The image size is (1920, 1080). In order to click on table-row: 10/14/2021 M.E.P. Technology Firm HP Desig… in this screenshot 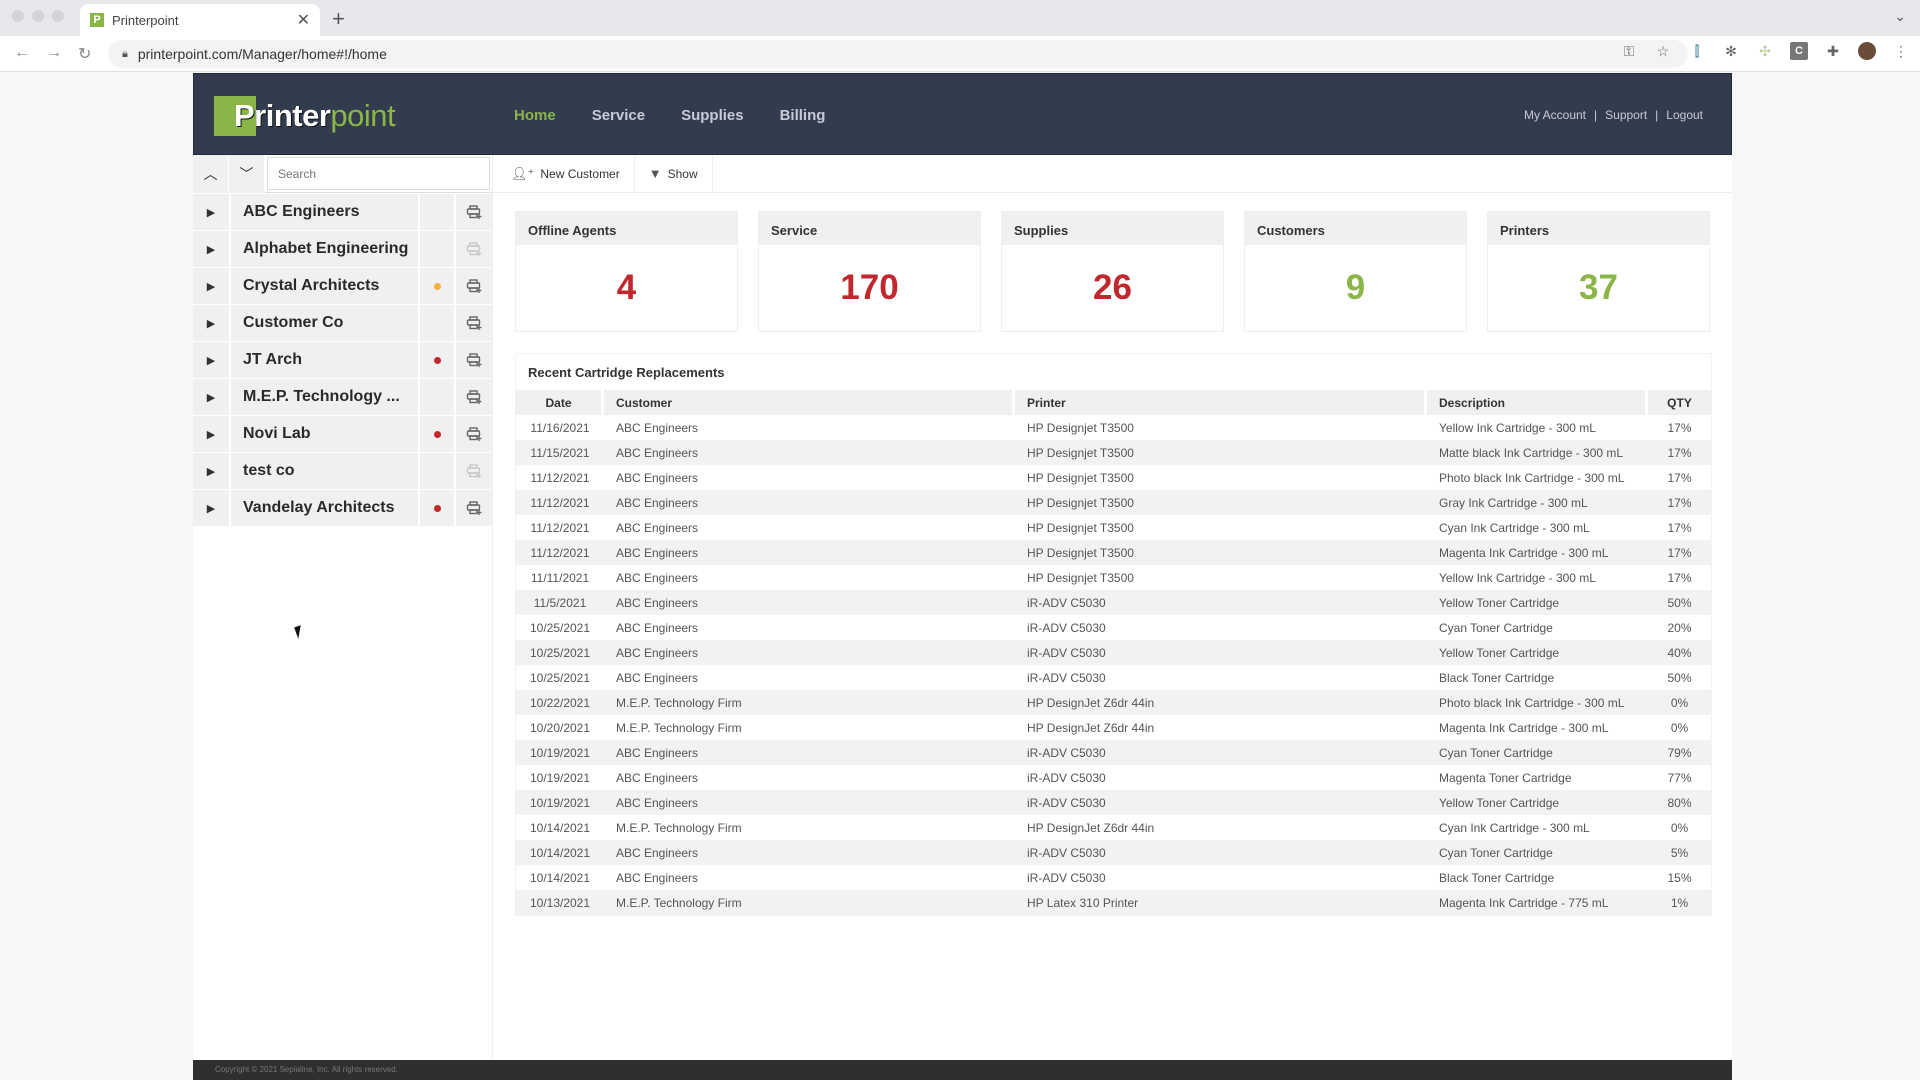, I will do `click(1113, 827)`.